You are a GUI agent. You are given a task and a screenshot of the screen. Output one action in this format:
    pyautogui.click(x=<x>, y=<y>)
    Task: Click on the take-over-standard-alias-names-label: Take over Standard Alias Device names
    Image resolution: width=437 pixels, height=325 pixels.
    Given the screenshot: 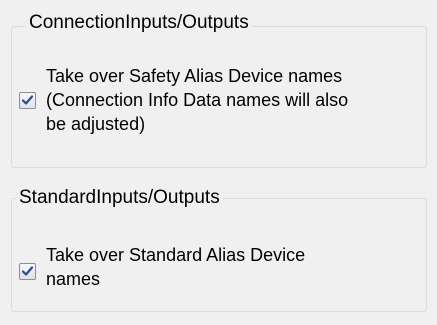 What is the action you would take?
    pyautogui.click(x=175, y=267)
    